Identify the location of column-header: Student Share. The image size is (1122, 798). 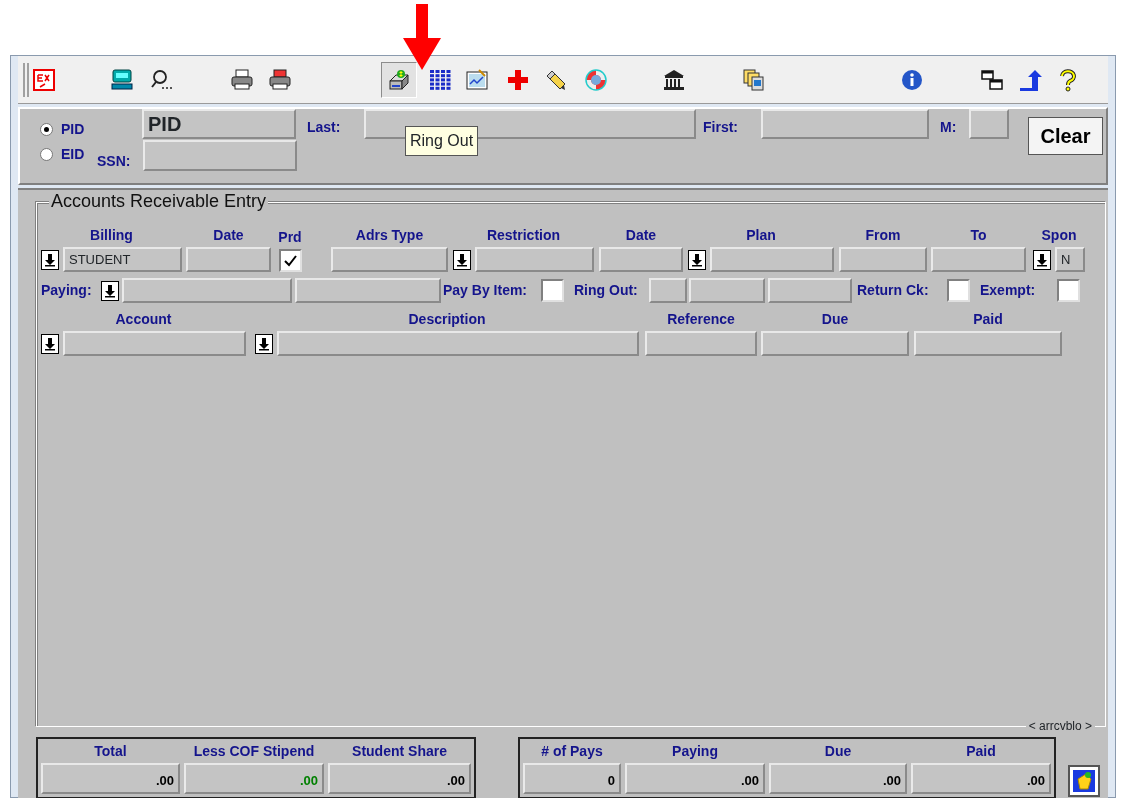
(399, 751).